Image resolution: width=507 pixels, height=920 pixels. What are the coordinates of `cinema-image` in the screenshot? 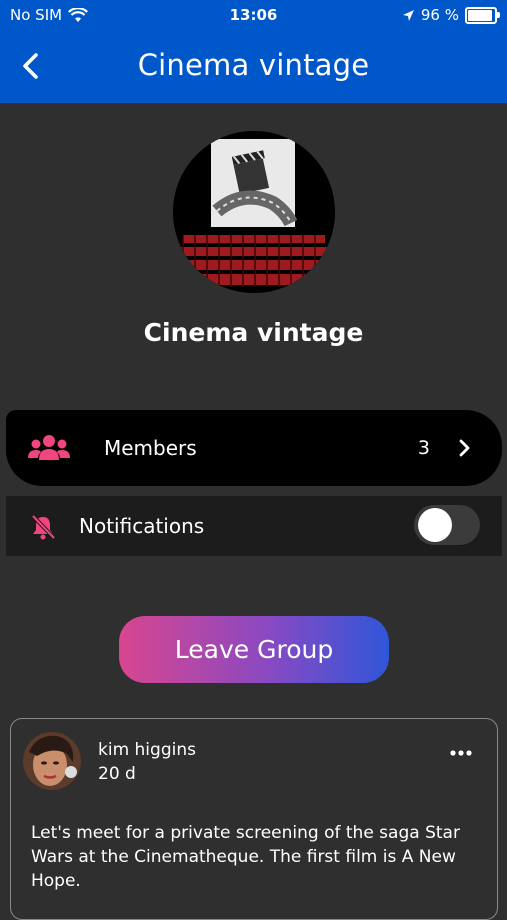 It's located at (254, 212).